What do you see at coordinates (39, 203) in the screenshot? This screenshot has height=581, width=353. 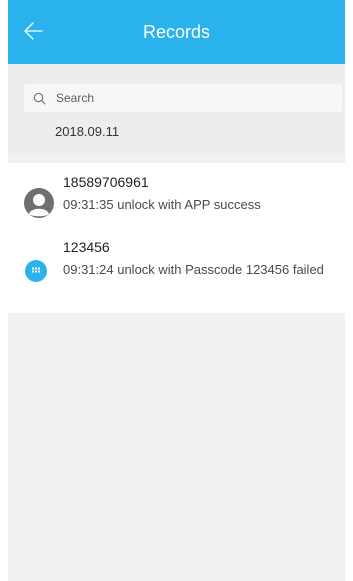 I see `user-avatar-icon` at bounding box center [39, 203].